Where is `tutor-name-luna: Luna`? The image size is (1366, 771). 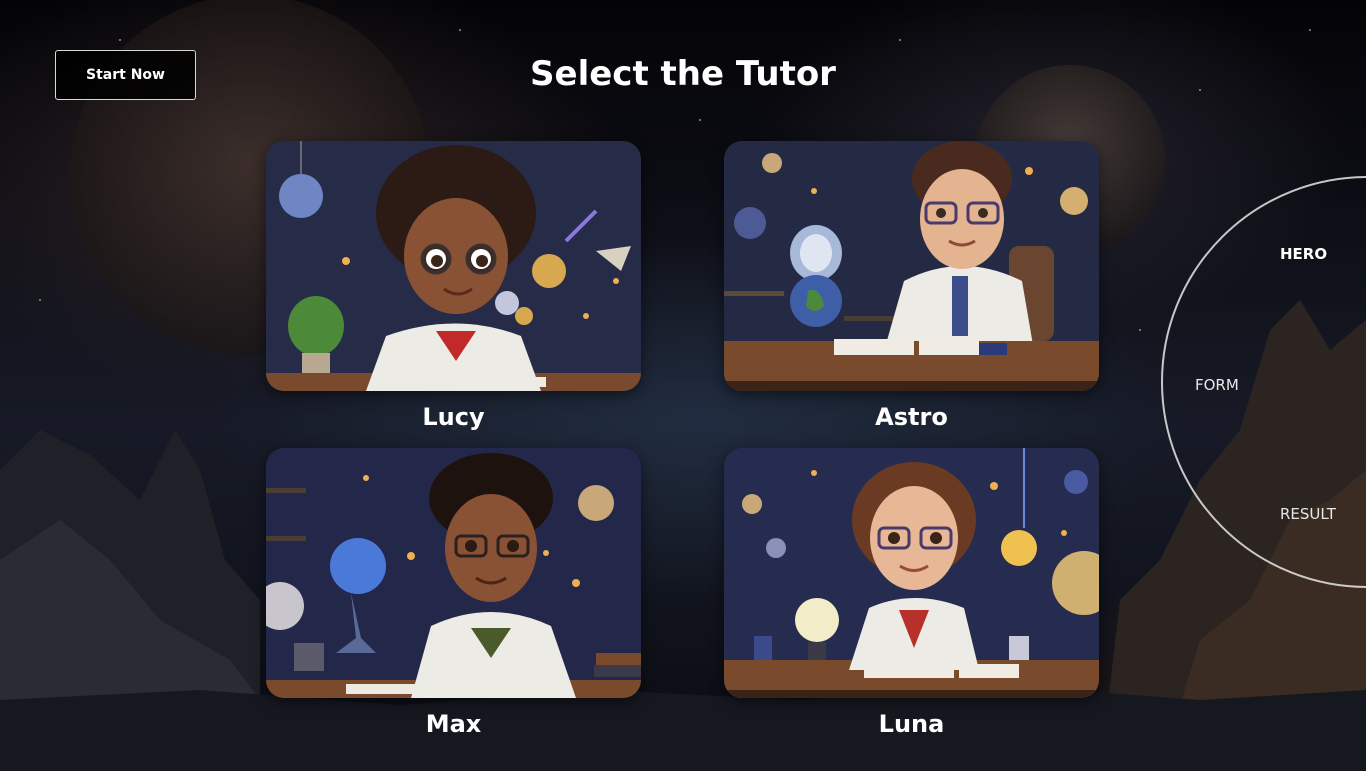
tutor-name-luna: Luna is located at coordinates (911, 724).